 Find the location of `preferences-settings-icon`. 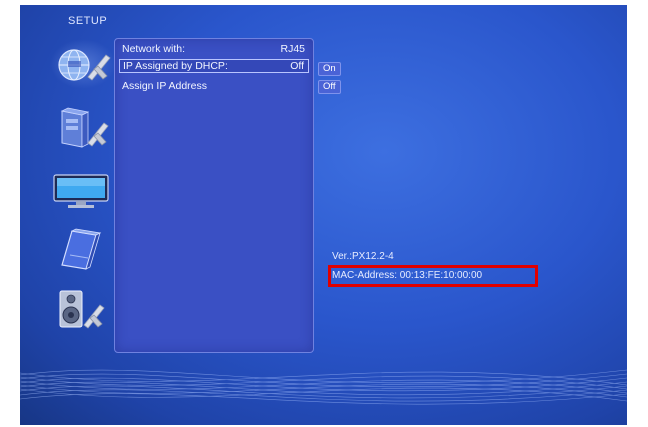

preferences-settings-icon is located at coordinates (83, 249).